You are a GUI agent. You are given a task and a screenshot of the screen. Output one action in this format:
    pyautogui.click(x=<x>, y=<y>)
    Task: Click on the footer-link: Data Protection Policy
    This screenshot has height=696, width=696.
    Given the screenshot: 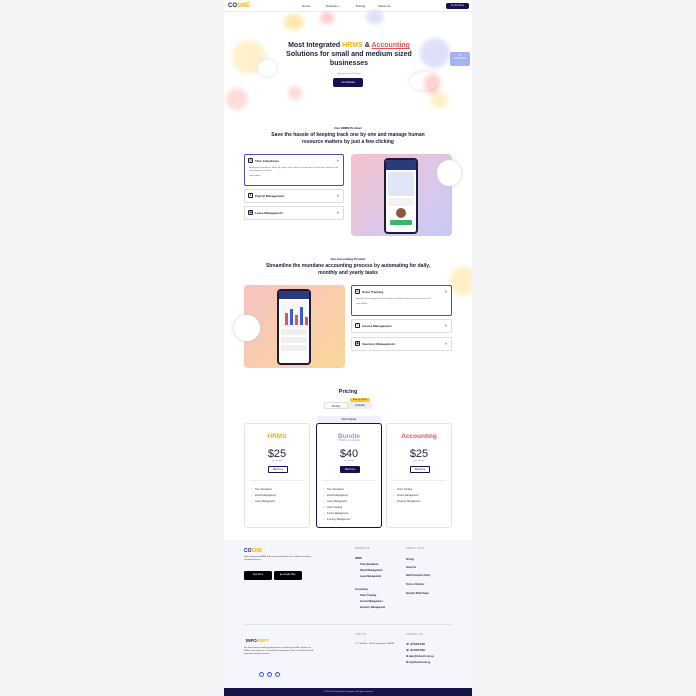 What is the action you would take?
    pyautogui.click(x=418, y=576)
    